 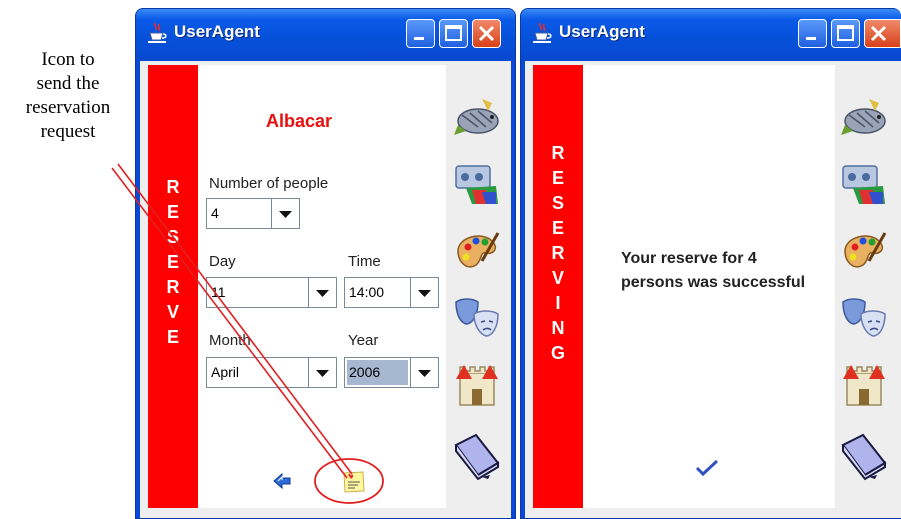 I want to click on annotation-line: request, so click(x=68, y=131).